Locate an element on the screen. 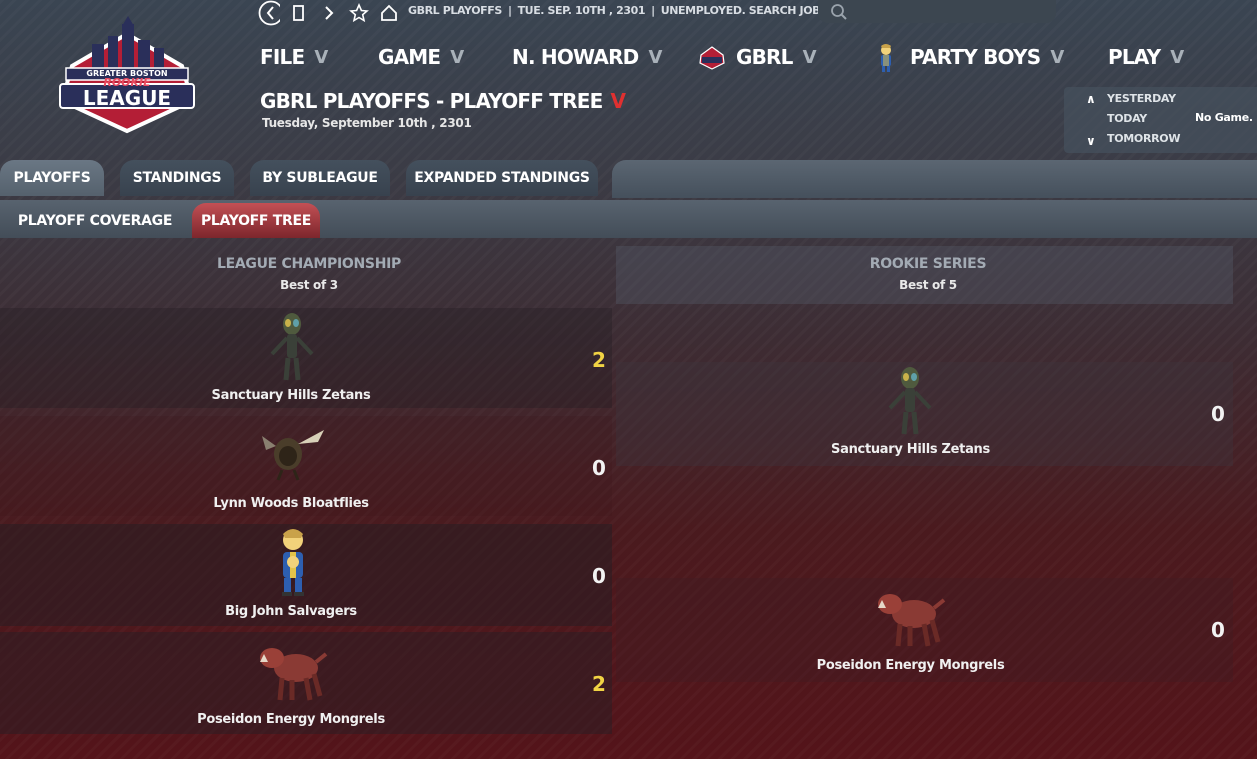 This screenshot has height=759, width=1257. menu-file: FILE V is located at coordinates (294, 57).